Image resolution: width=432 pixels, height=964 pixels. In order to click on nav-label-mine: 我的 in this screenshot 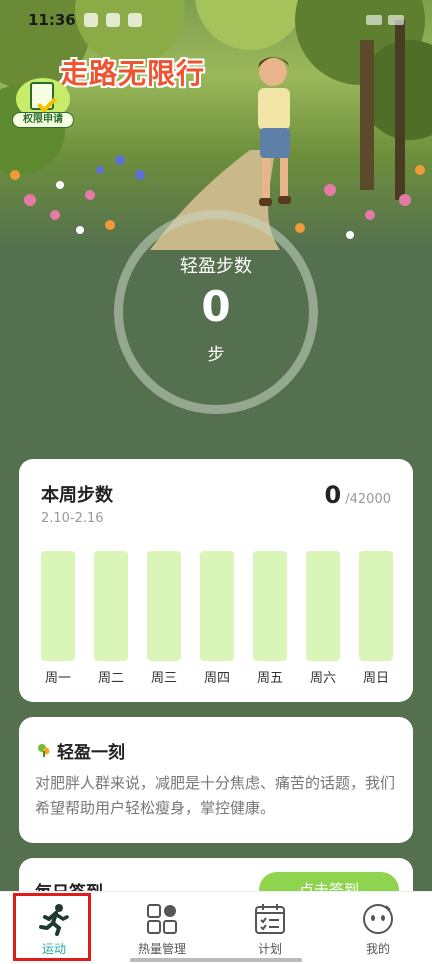, I will do `click(377, 949)`.